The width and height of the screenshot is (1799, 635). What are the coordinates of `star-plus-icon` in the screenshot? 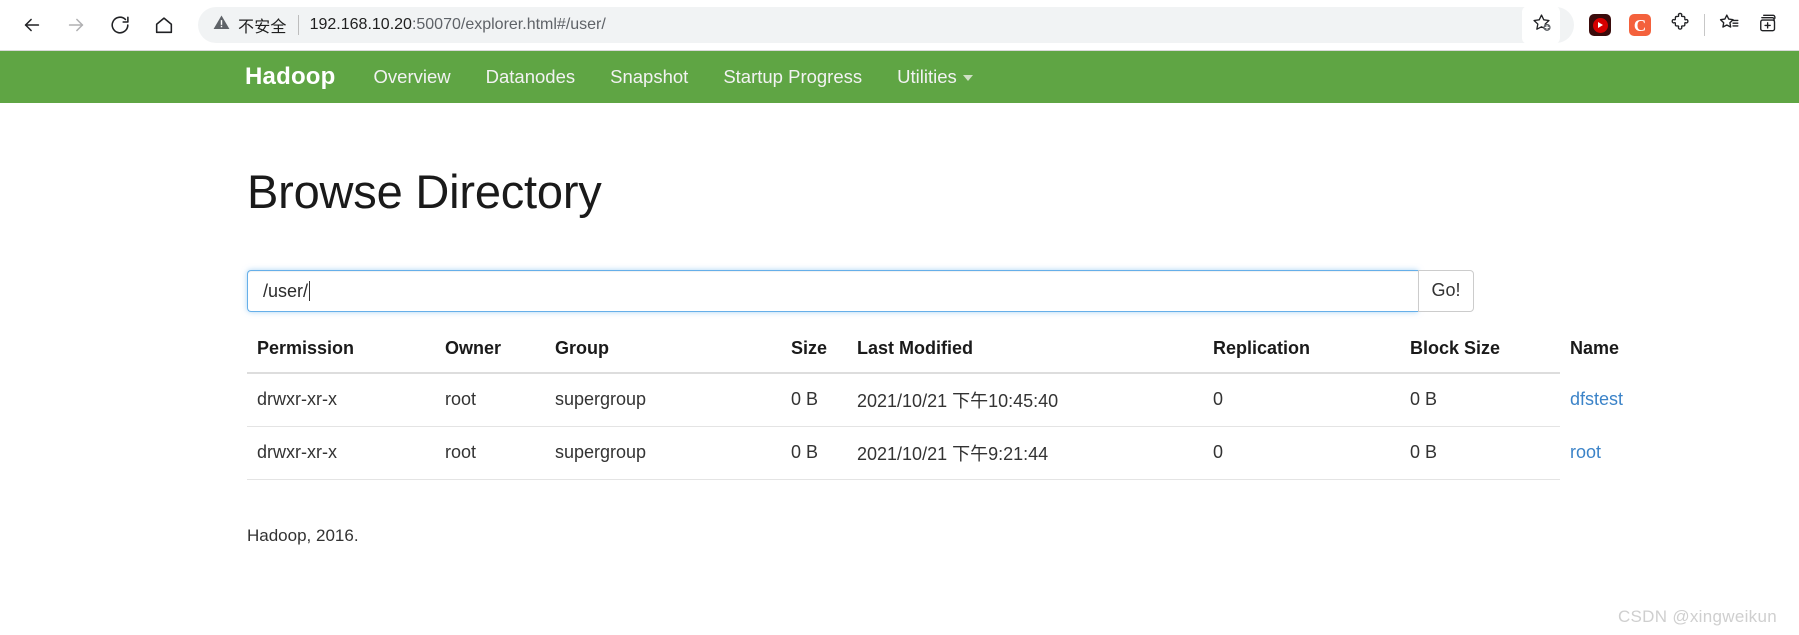 It's located at (1541, 25).